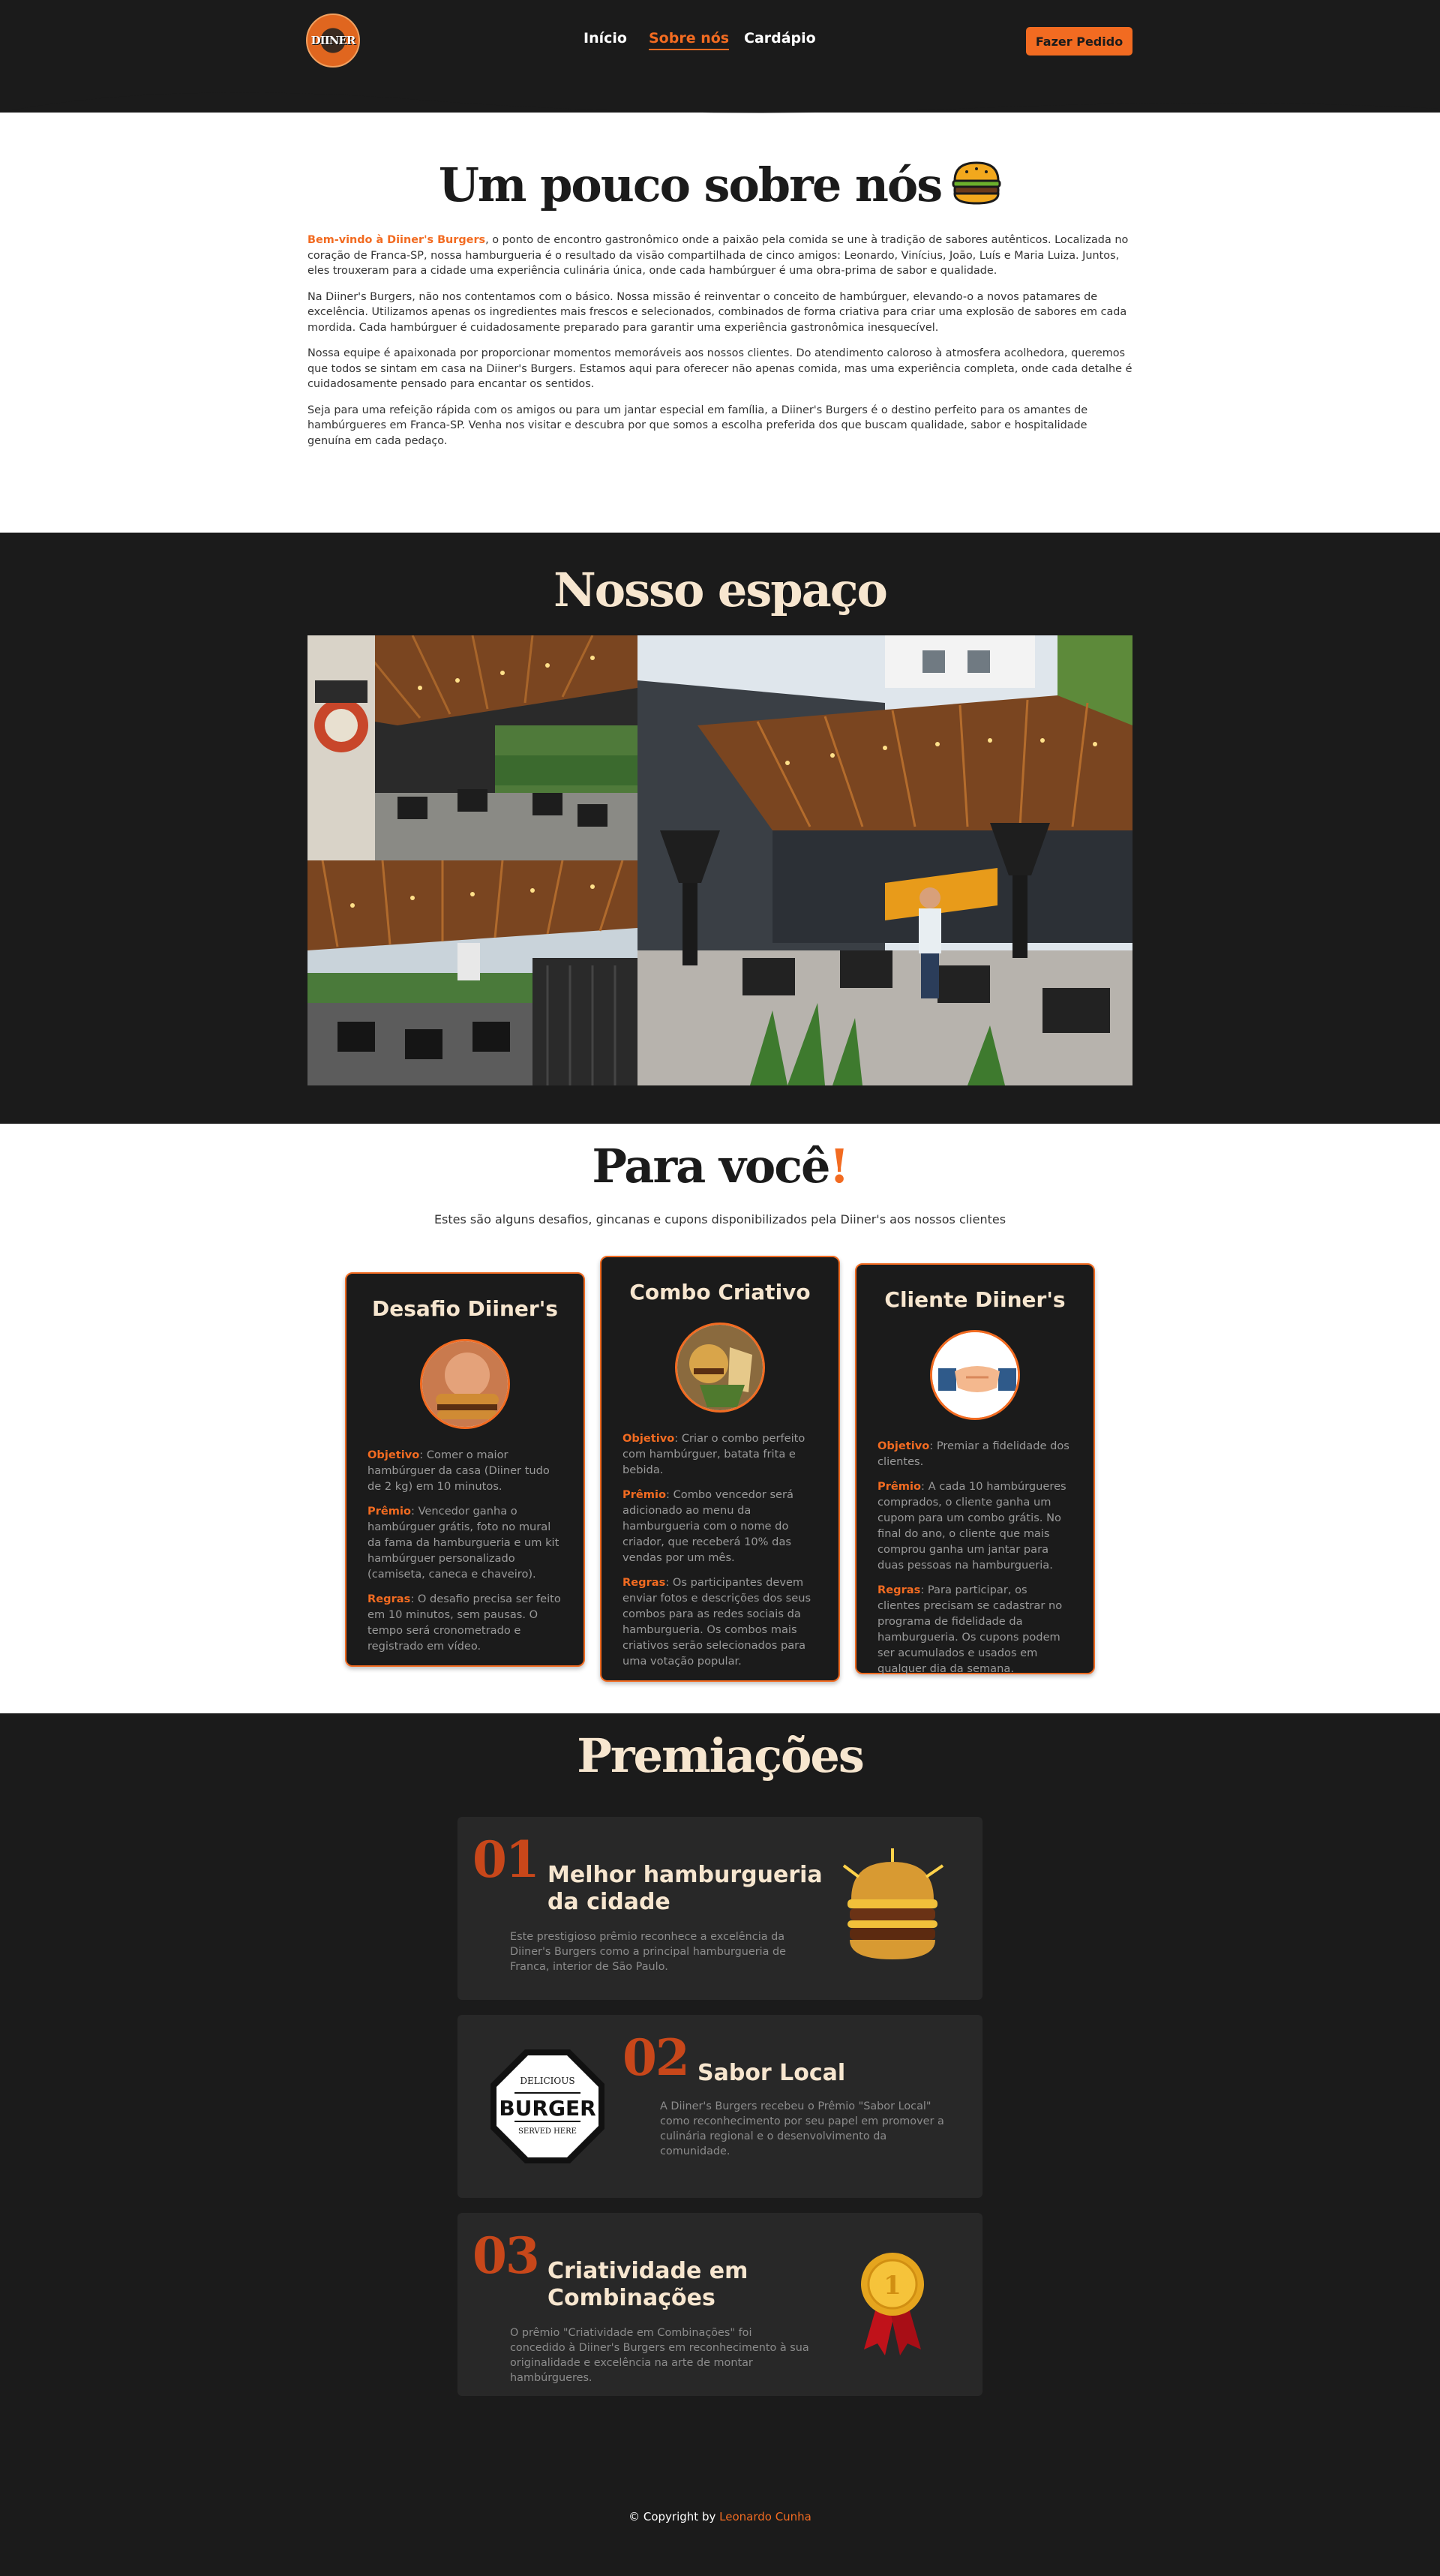 This screenshot has width=1440, height=2576. I want to click on card-title: Combo Criativo, so click(720, 1292).